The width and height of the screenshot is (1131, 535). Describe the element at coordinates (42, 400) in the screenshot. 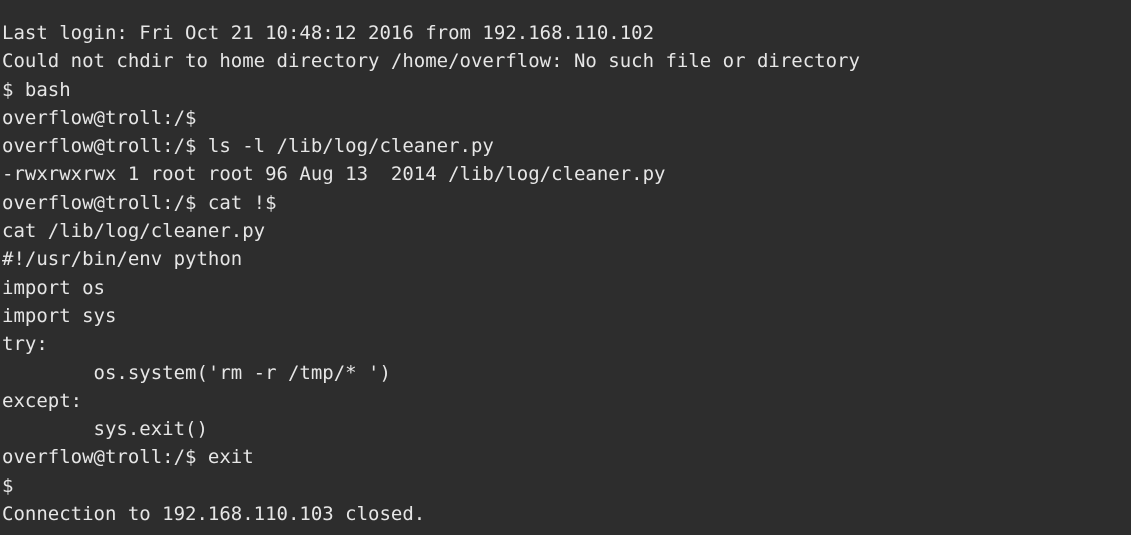

I see `terminal-line-except: except:` at that location.